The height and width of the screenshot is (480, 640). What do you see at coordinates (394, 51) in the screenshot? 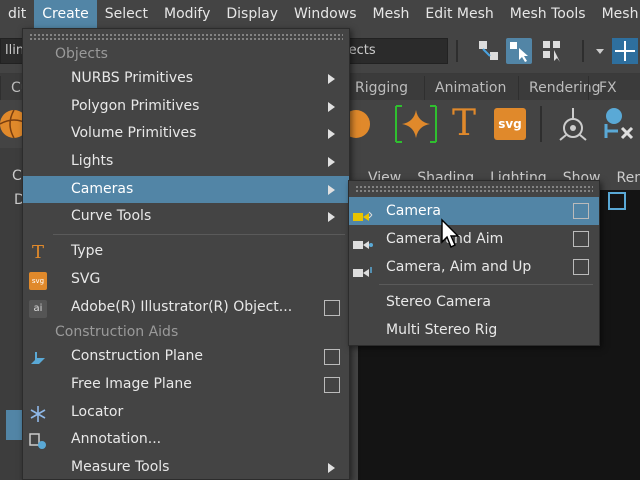
I see `selection-field: jects` at bounding box center [394, 51].